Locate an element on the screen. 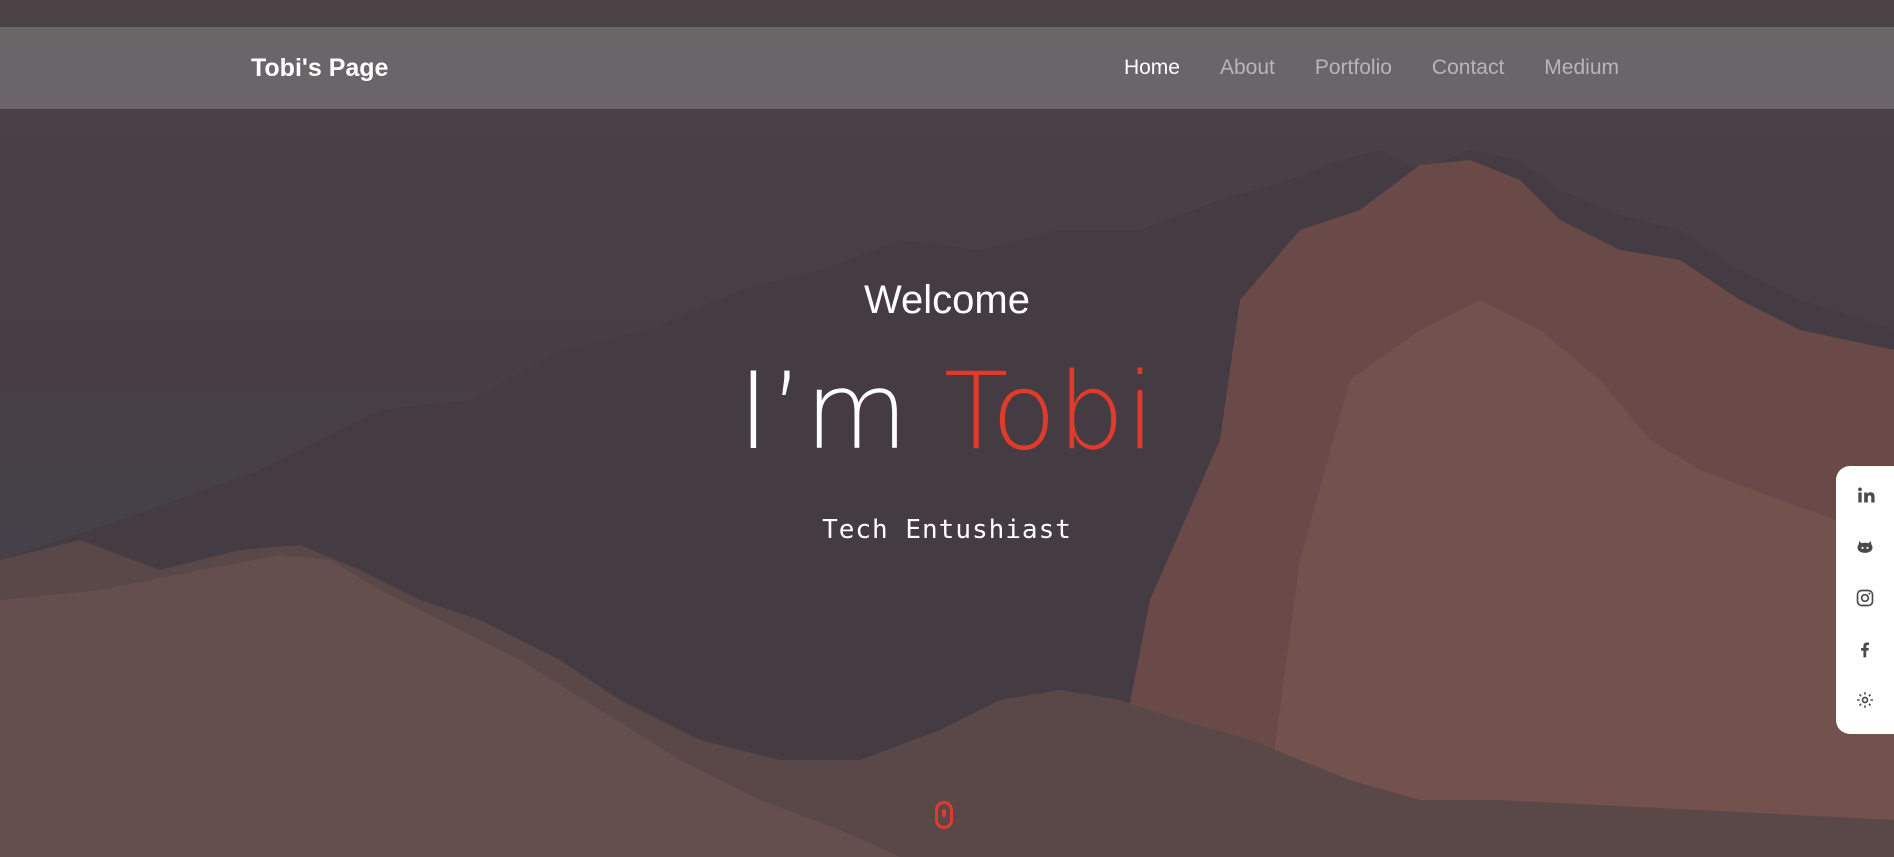  nav-link-medium: Medium is located at coordinates (1581, 68).